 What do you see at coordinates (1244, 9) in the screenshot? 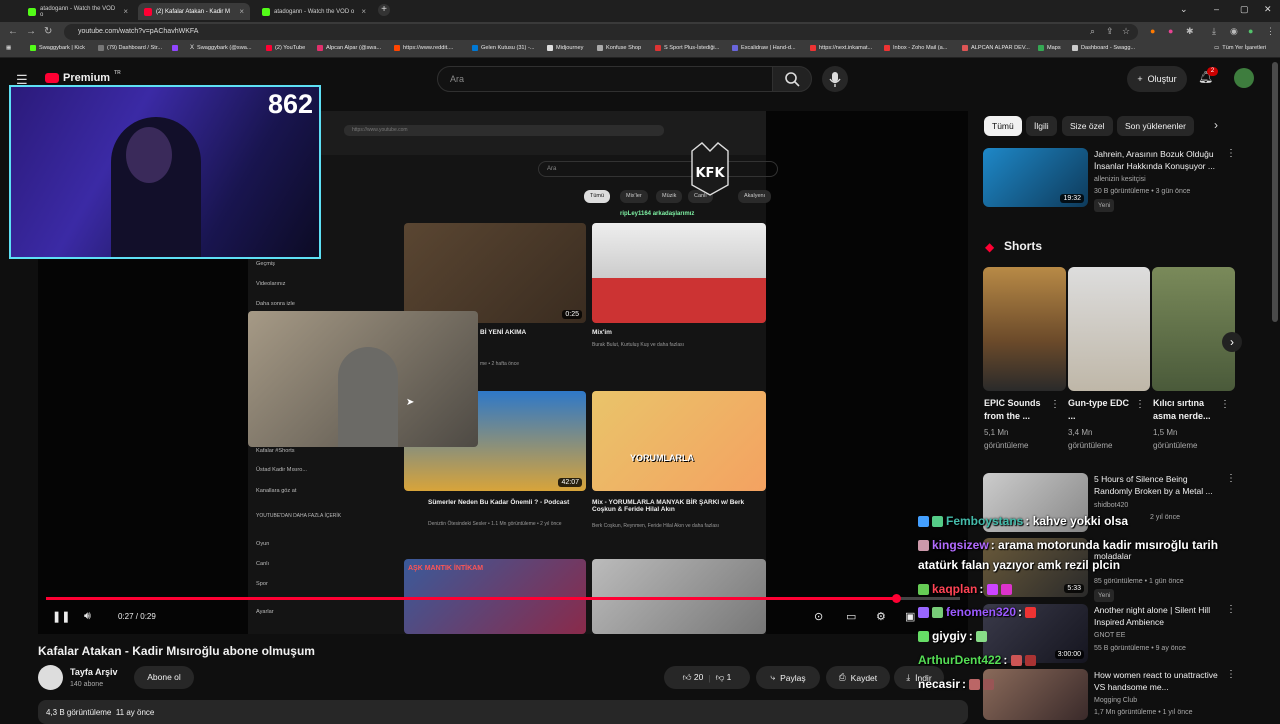
I see `maximize-icon: ▢` at bounding box center [1244, 9].